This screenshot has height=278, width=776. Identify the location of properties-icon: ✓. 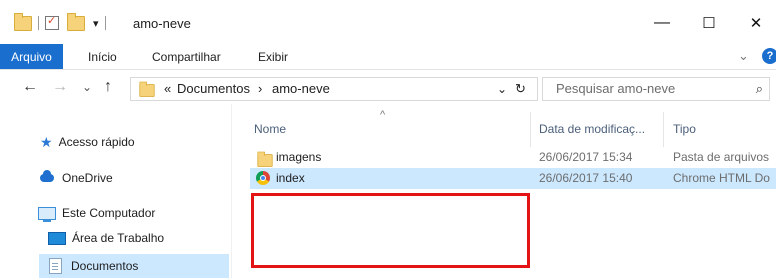
(52, 22).